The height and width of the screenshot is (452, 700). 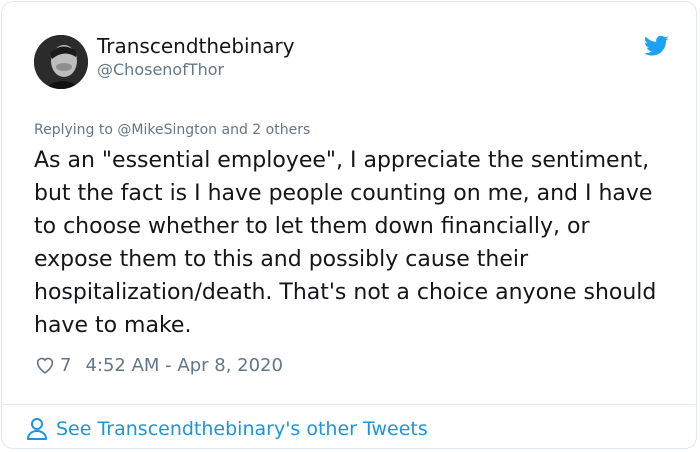 I want to click on avatar-photo, so click(x=61, y=62).